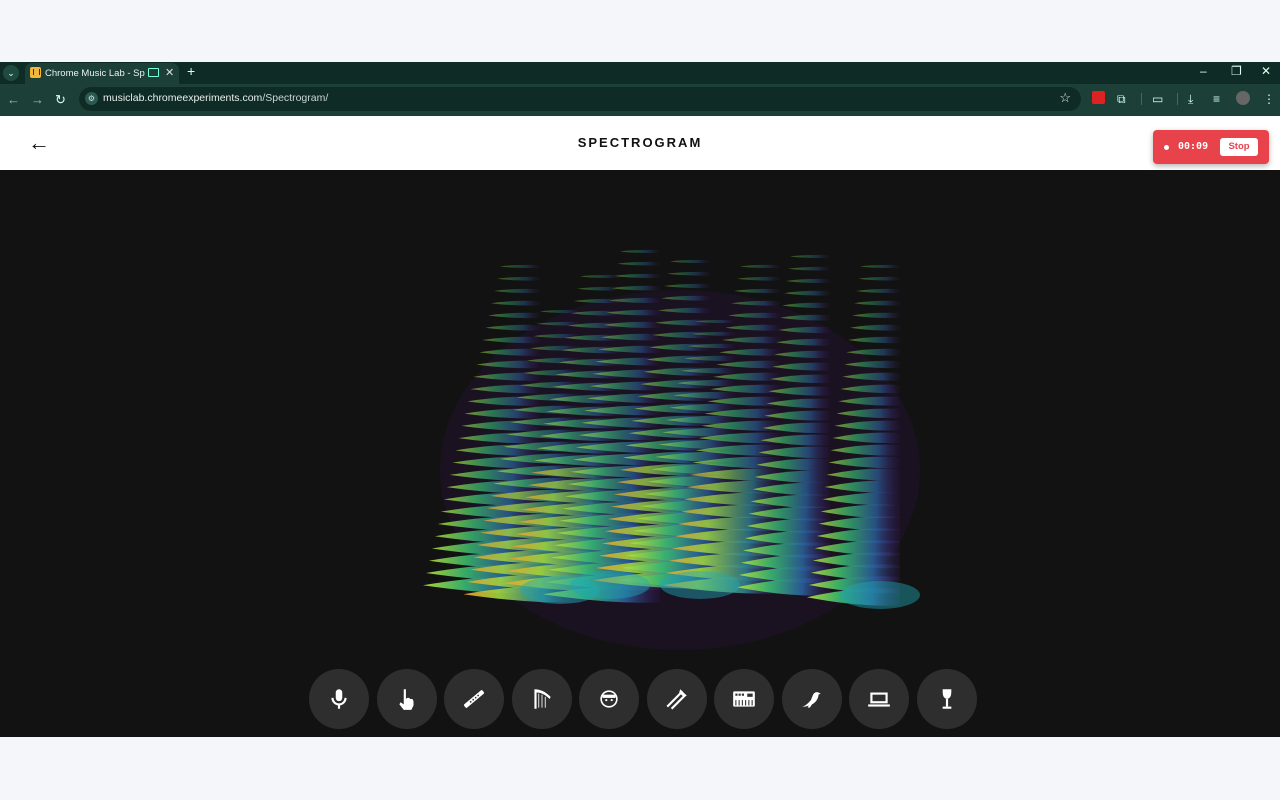  Describe the element at coordinates (1266, 71) in the screenshot. I see `window-close-icon: ✕` at that location.